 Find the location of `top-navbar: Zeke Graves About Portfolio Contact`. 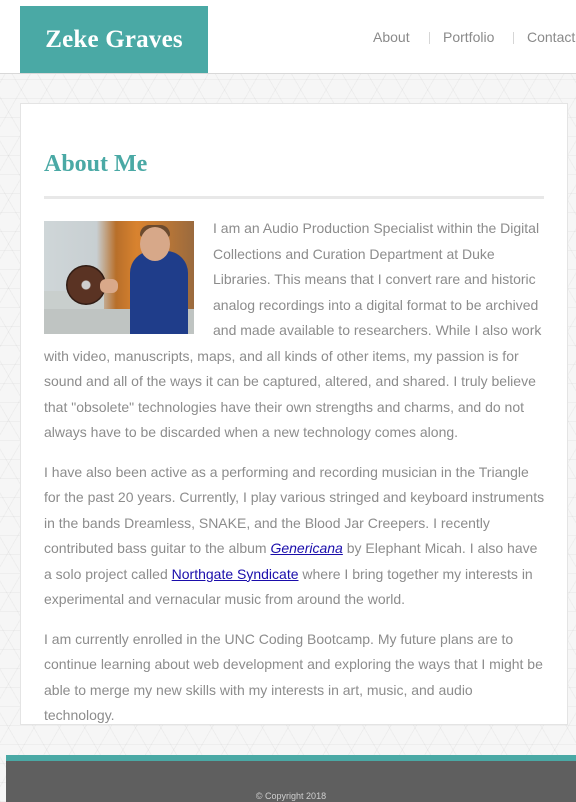

top-navbar: Zeke Graves About Portfolio Contact is located at coordinates (288, 37).